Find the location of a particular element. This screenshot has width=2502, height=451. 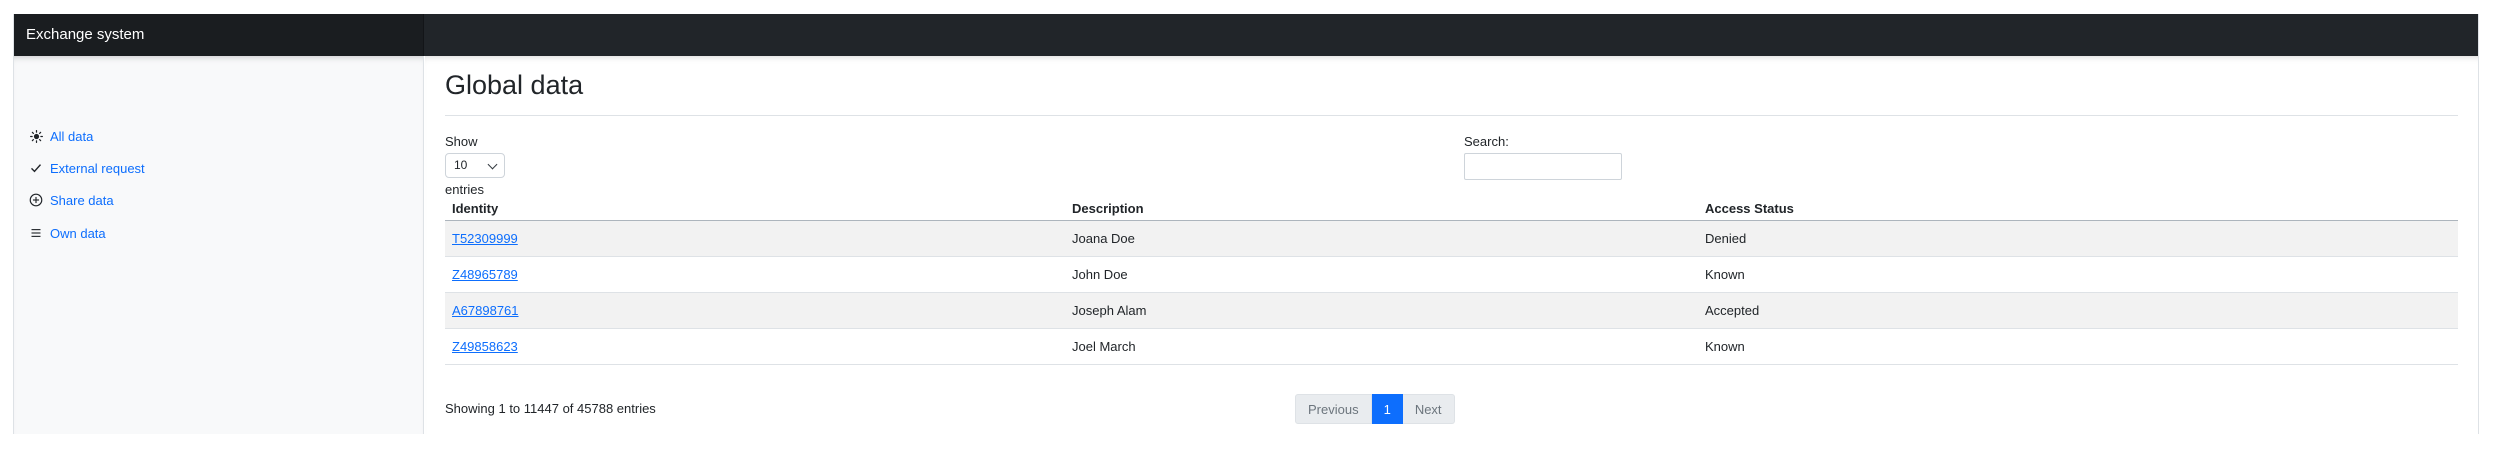

current-page-button: 1 is located at coordinates (1387, 409).